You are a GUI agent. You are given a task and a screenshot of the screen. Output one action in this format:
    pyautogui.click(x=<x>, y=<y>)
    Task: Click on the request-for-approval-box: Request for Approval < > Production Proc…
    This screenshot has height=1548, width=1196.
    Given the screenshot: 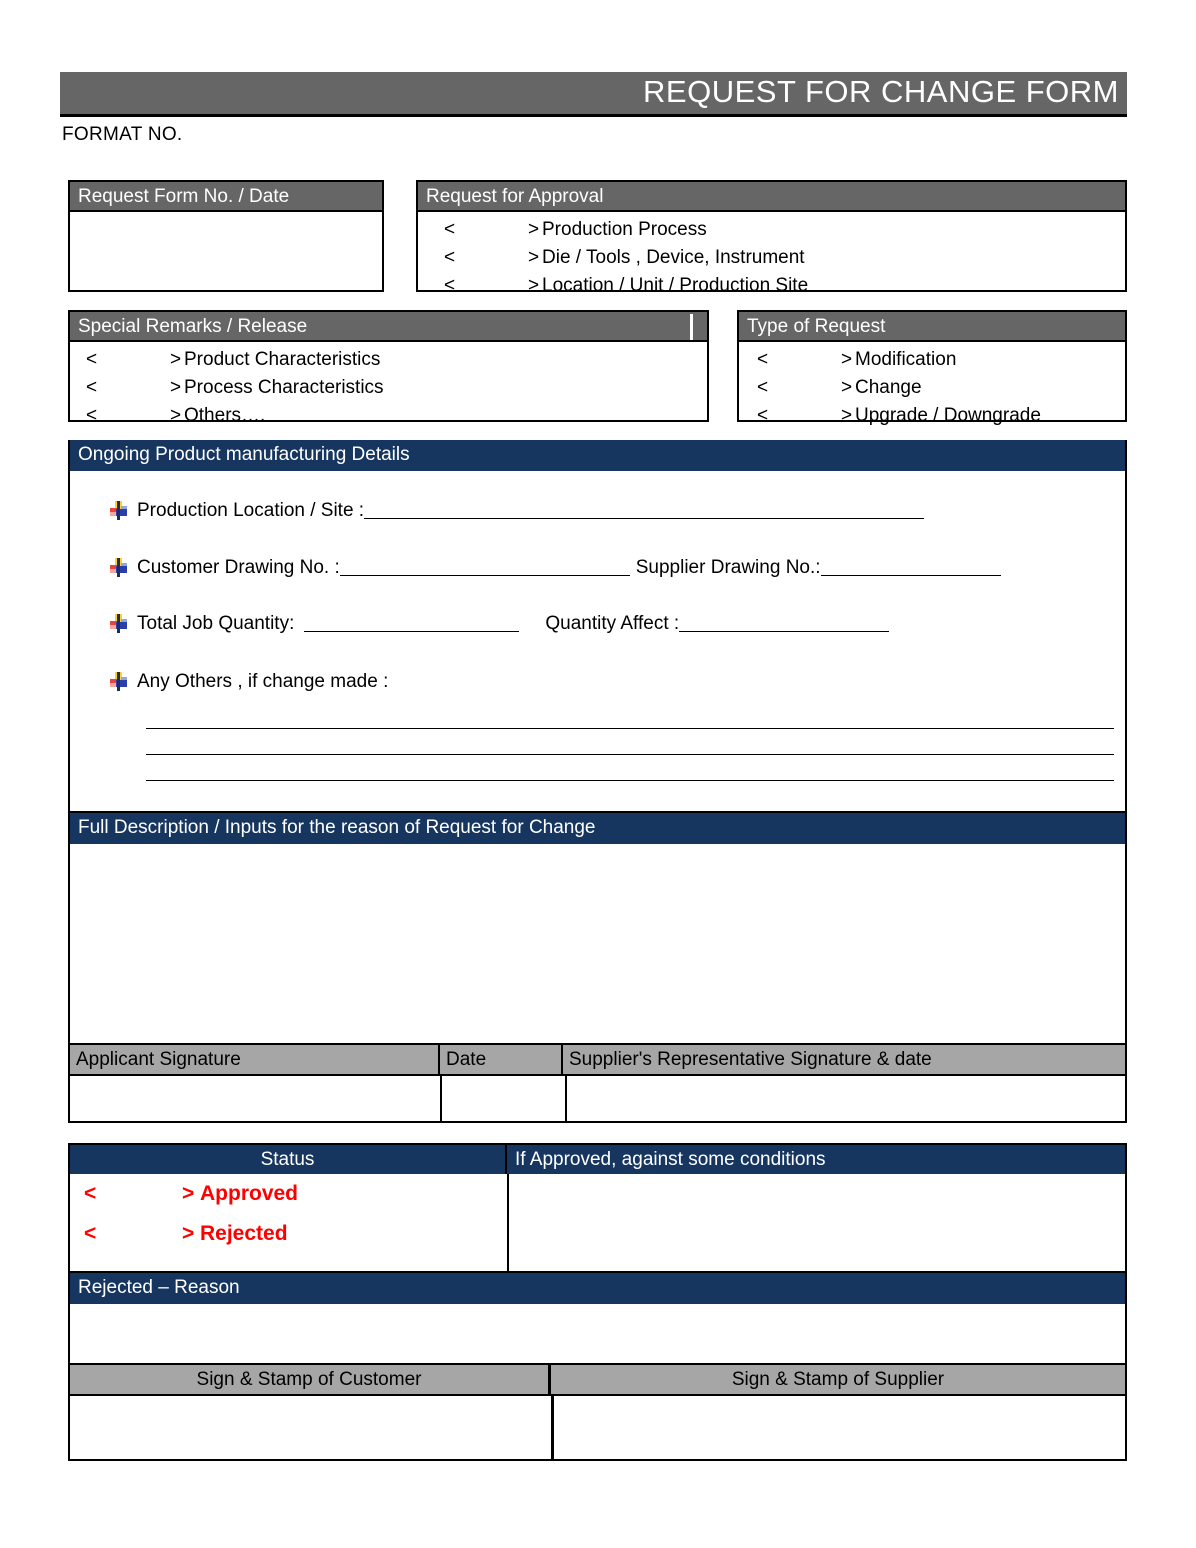 What is the action you would take?
    pyautogui.click(x=771, y=238)
    